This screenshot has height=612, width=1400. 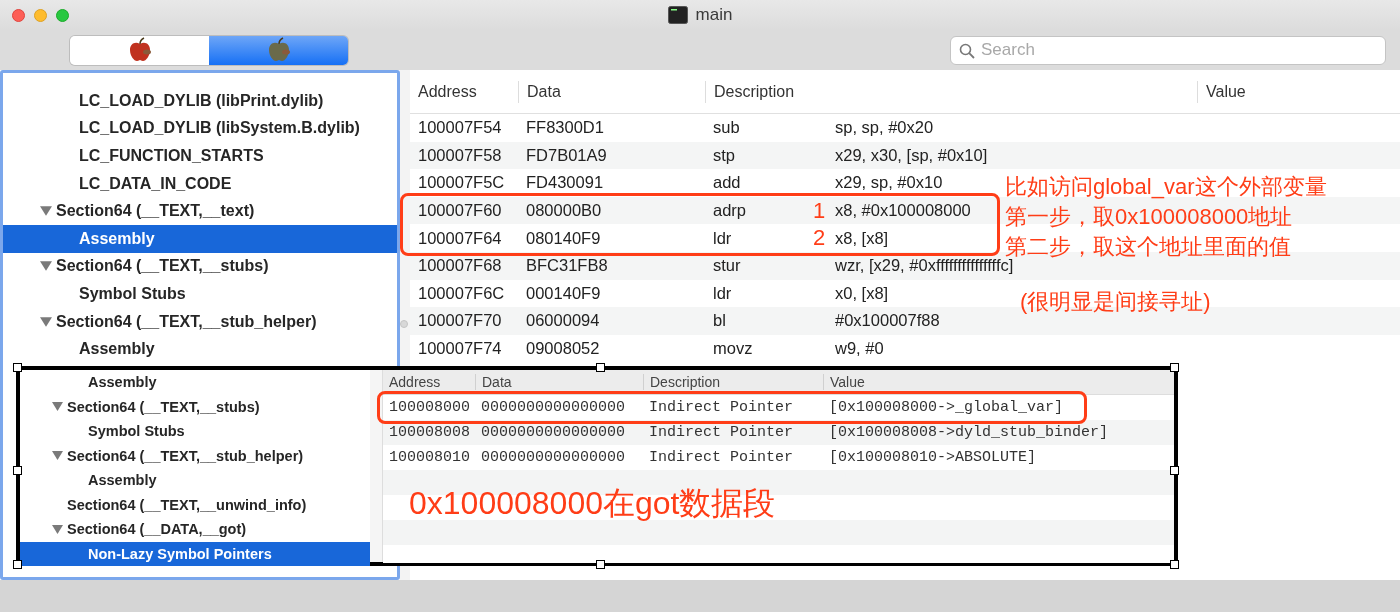 I want to click on operands-cell: x0, [x8], so click(x=862, y=293).